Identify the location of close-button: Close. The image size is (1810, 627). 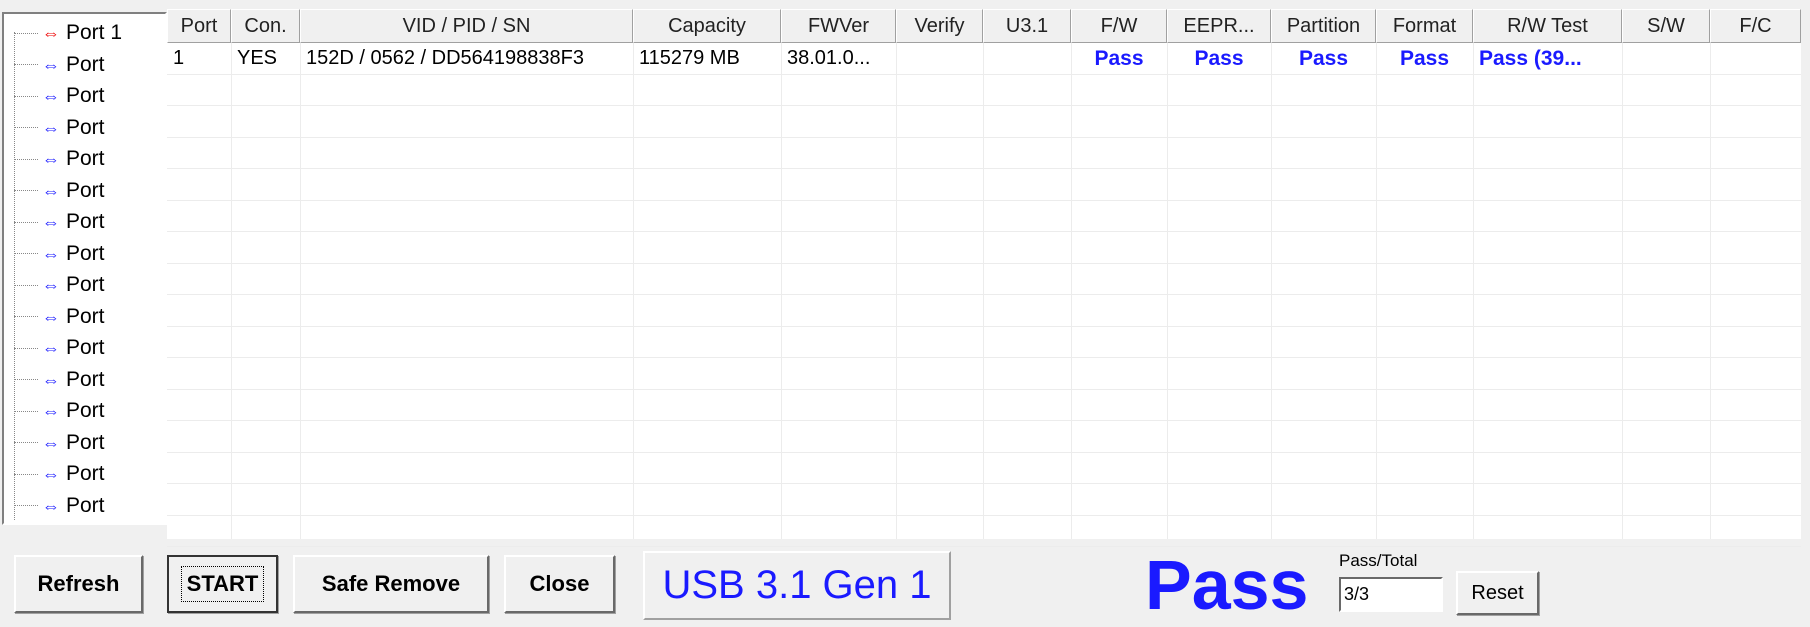
(559, 584).